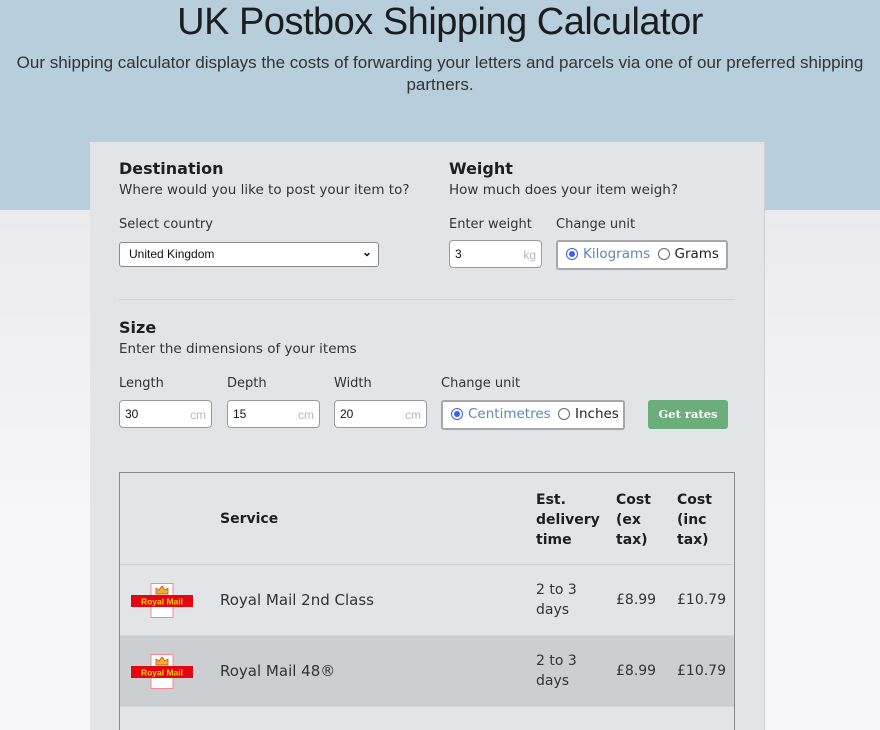  What do you see at coordinates (198, 415) in the screenshot?
I see `length-unit-suffix: cm` at bounding box center [198, 415].